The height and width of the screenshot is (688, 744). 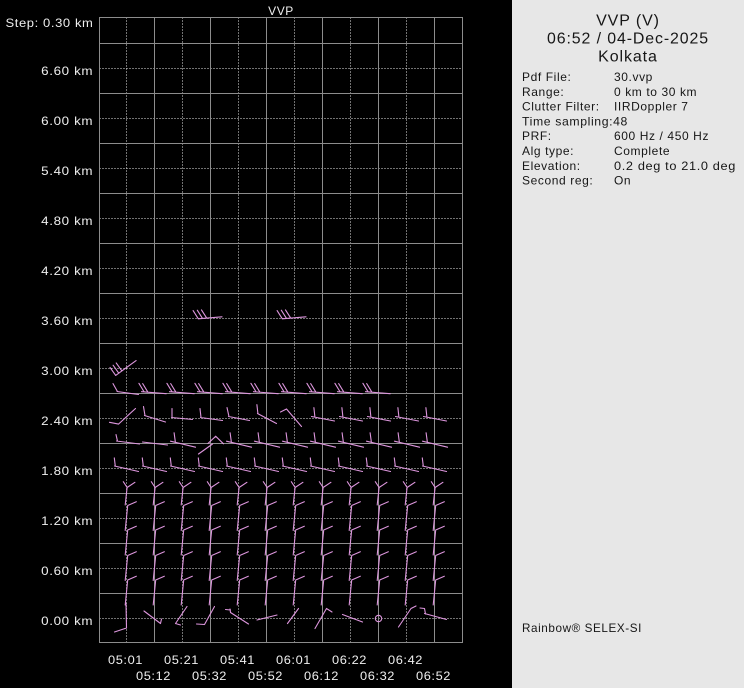 What do you see at coordinates (557, 181) in the screenshot?
I see `svg-text: Second reg:` at bounding box center [557, 181].